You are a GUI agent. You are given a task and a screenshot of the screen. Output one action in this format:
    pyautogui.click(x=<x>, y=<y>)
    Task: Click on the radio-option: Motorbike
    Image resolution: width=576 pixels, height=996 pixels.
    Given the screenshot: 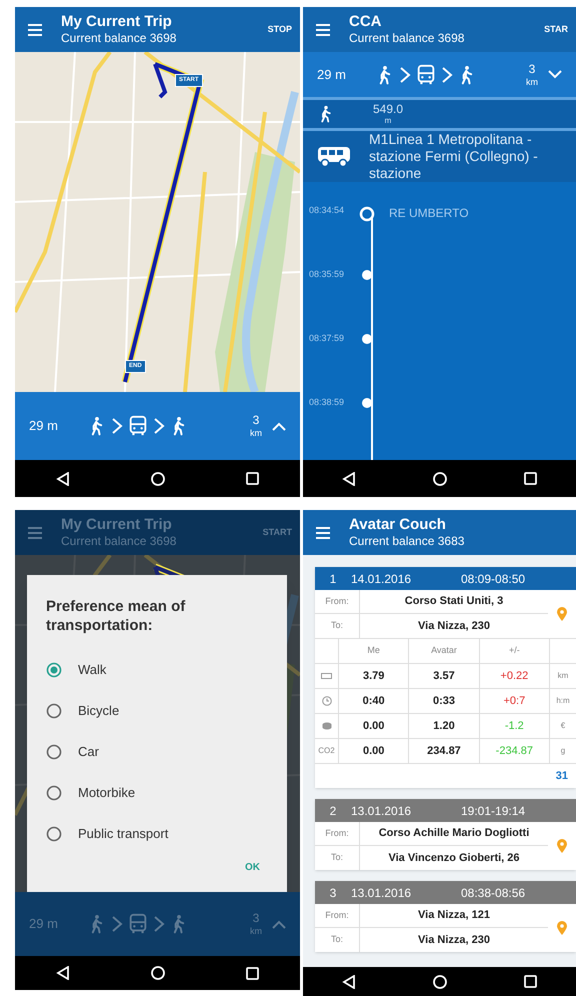 What is the action you would take?
    pyautogui.click(x=157, y=792)
    